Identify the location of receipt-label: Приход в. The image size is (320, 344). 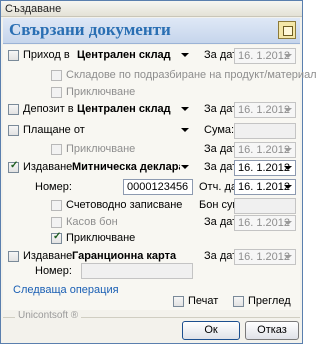
(46, 55).